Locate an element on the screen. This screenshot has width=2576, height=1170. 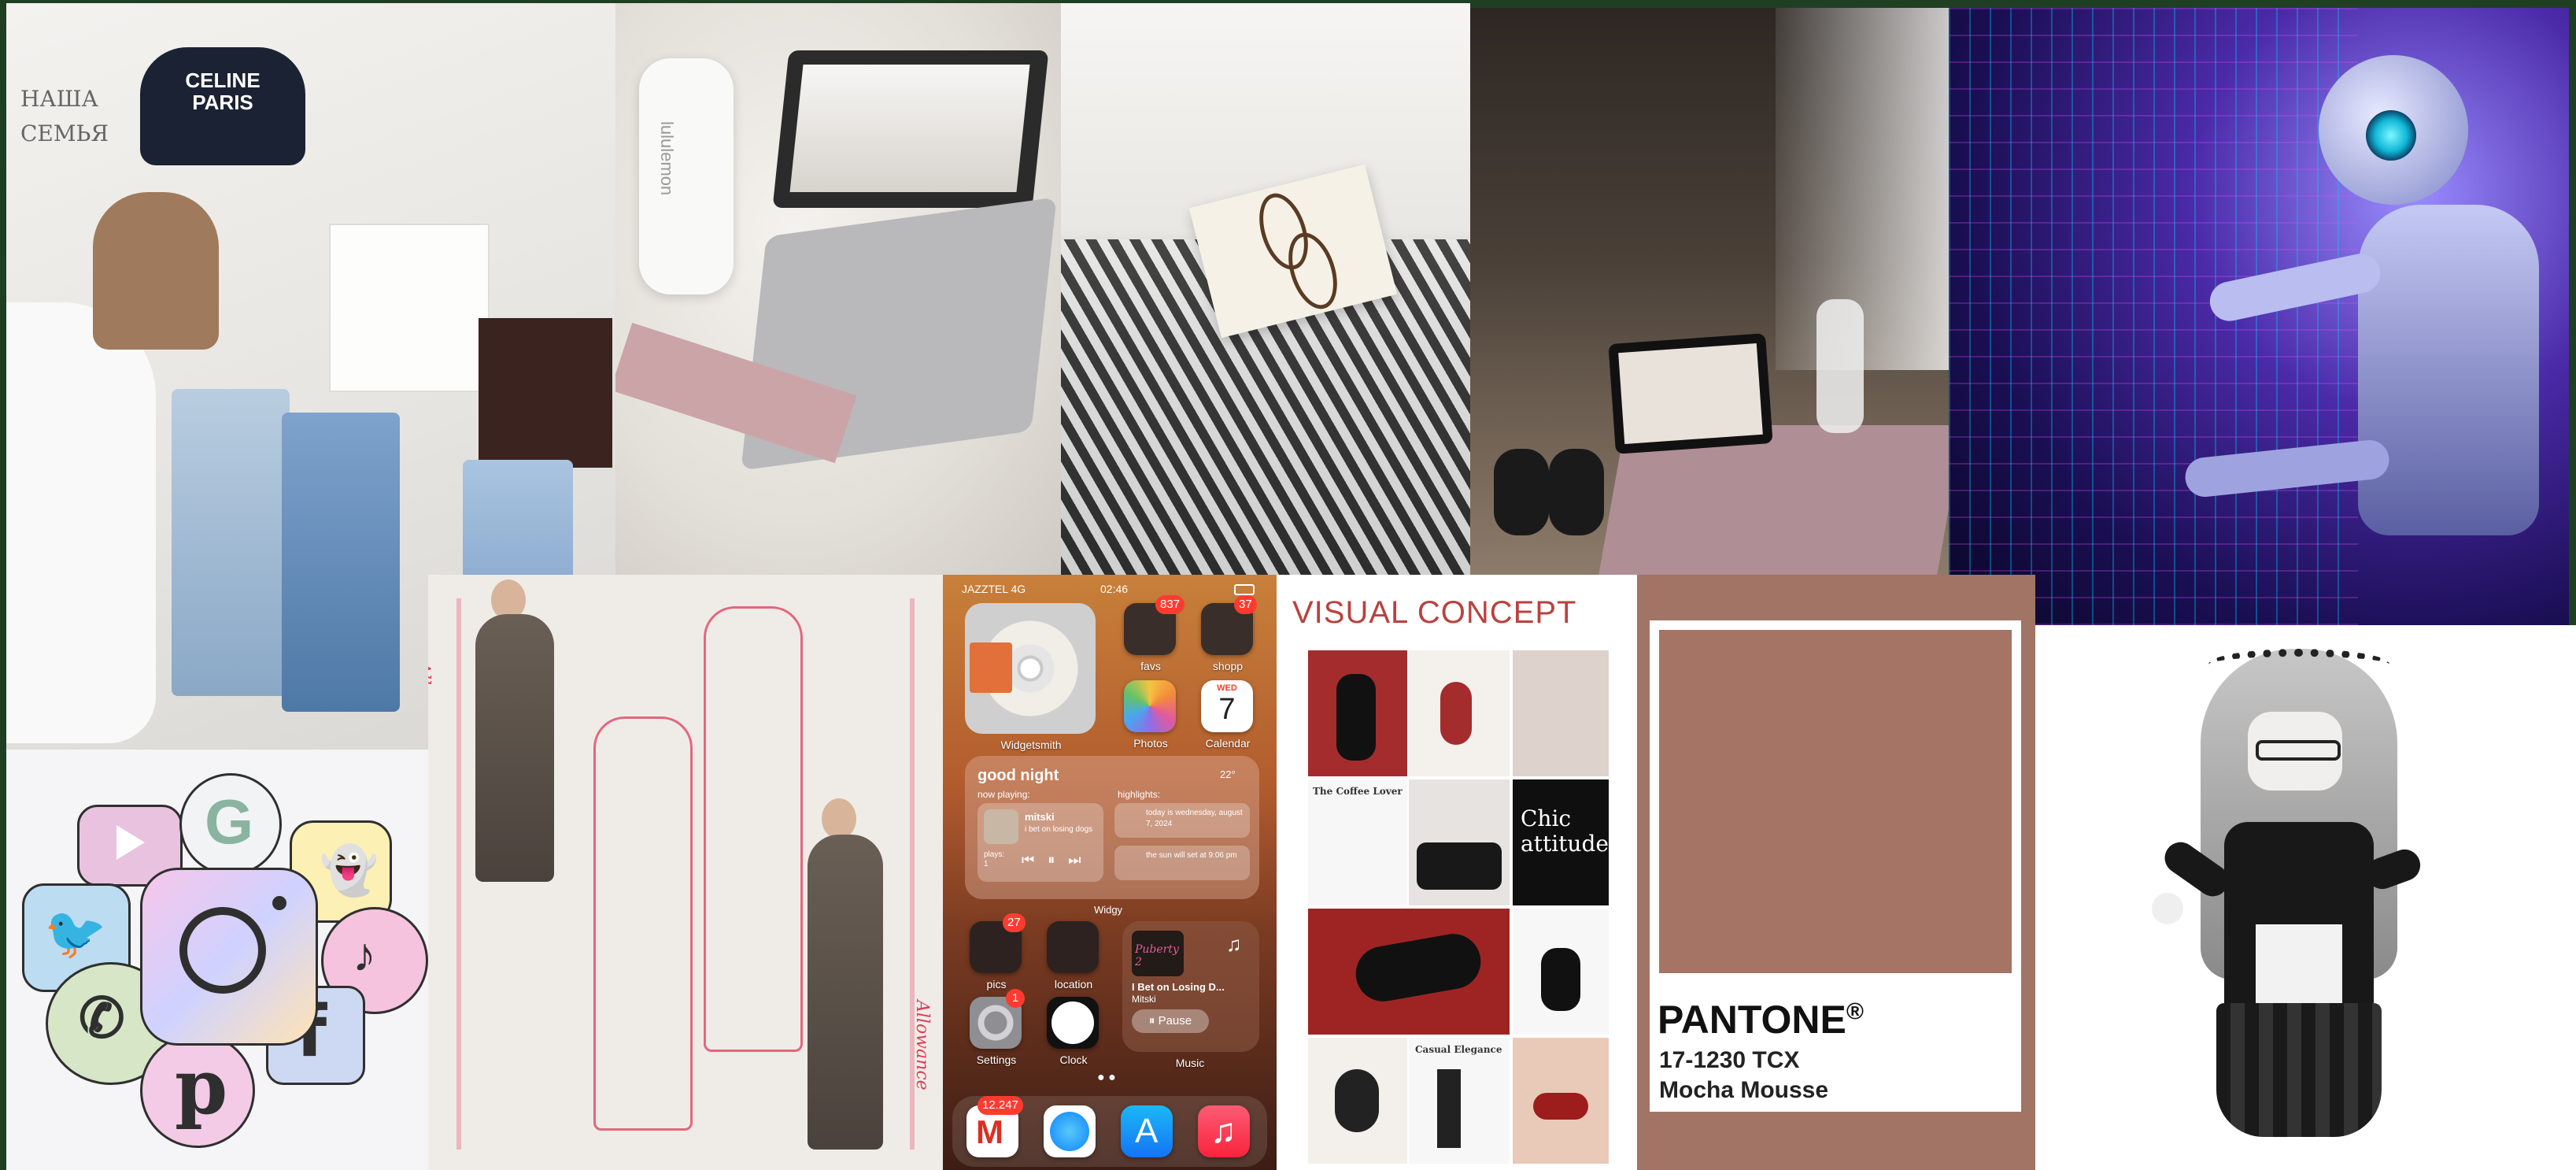
pause-button: ⏸ Pause is located at coordinates (1170, 1021).